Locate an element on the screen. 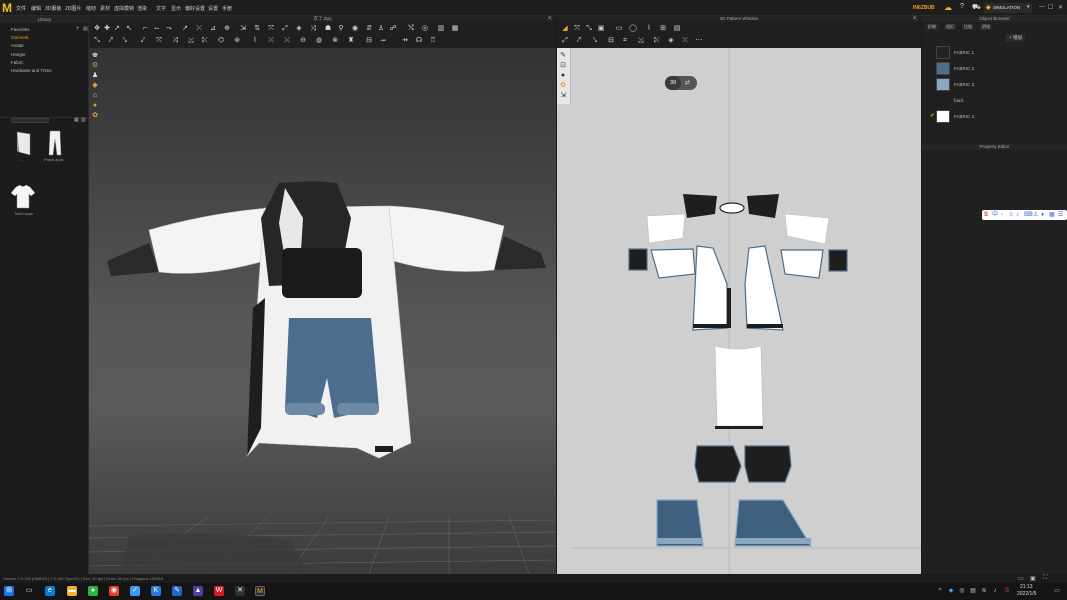 Image resolution: width=1067 pixels, height=600 pixels. library-search-input is located at coordinates (30, 120).